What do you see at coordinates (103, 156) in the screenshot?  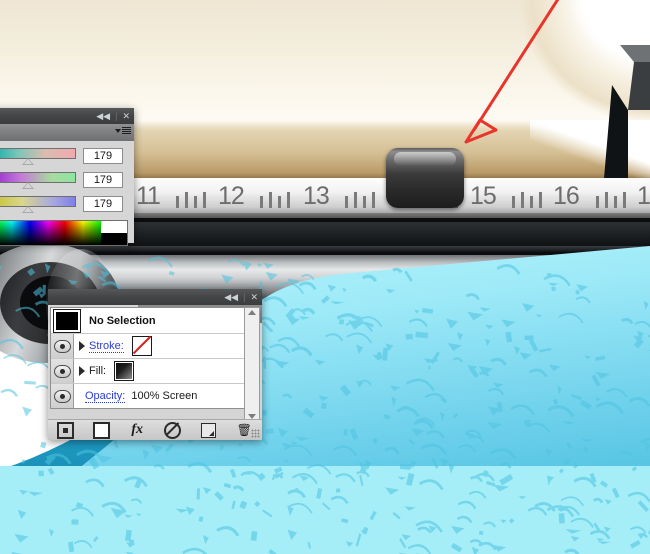 I see `red-value-field: 179` at bounding box center [103, 156].